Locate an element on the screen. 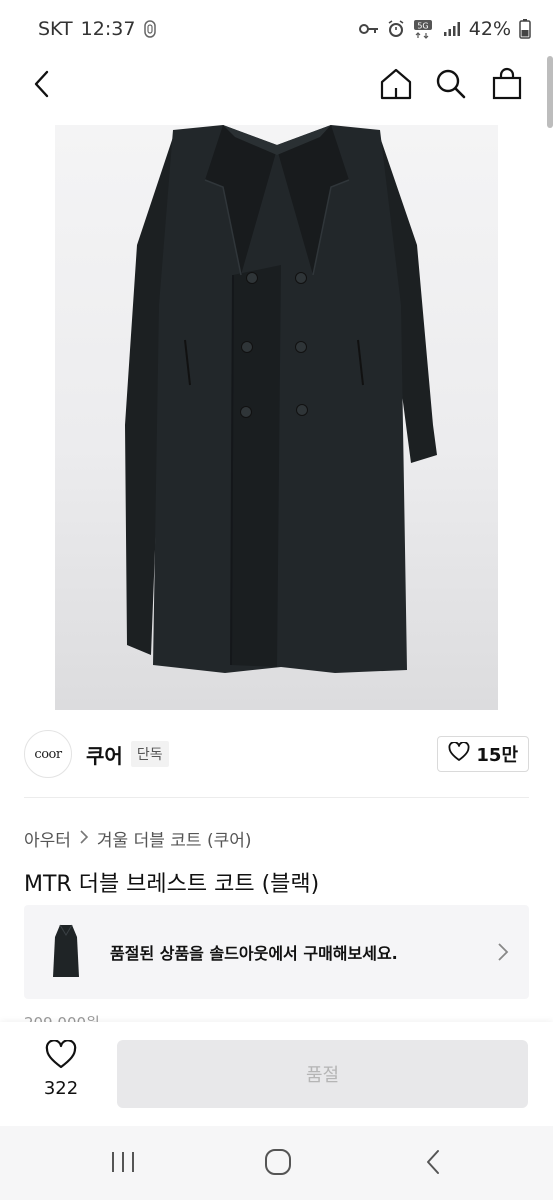 The image size is (553, 1200). search-button is located at coordinates (451, 86).